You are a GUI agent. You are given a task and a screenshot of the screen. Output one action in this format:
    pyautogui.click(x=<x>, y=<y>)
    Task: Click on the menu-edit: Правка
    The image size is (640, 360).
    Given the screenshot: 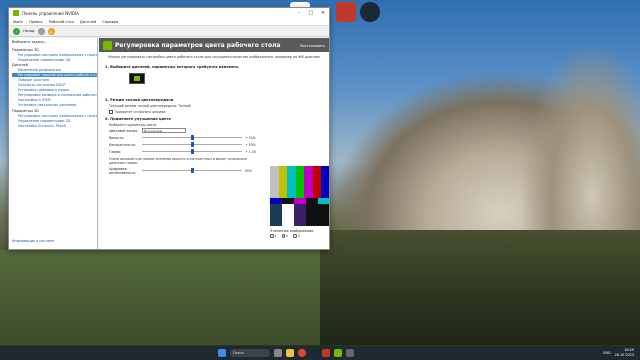 What is the action you would take?
    pyautogui.click(x=36, y=22)
    